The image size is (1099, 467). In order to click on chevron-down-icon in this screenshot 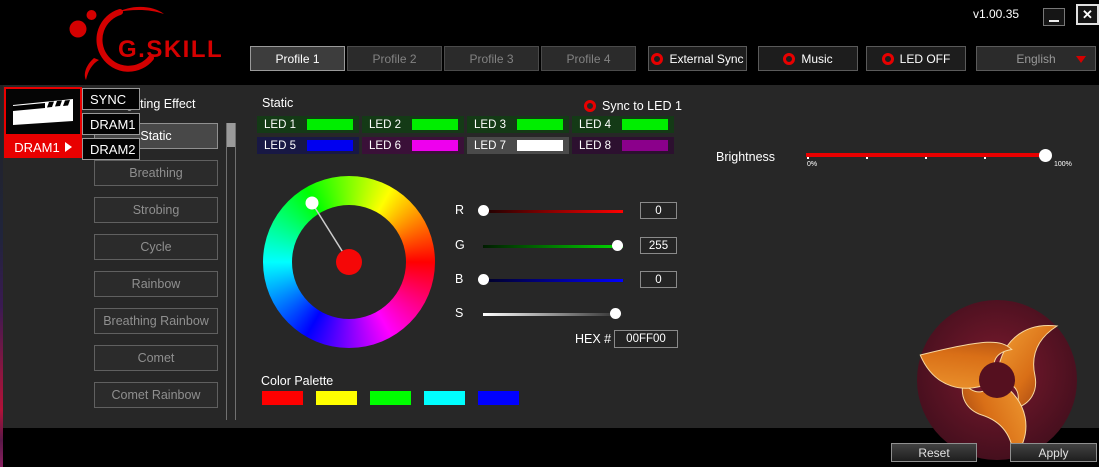, I will do `click(1081, 59)`.